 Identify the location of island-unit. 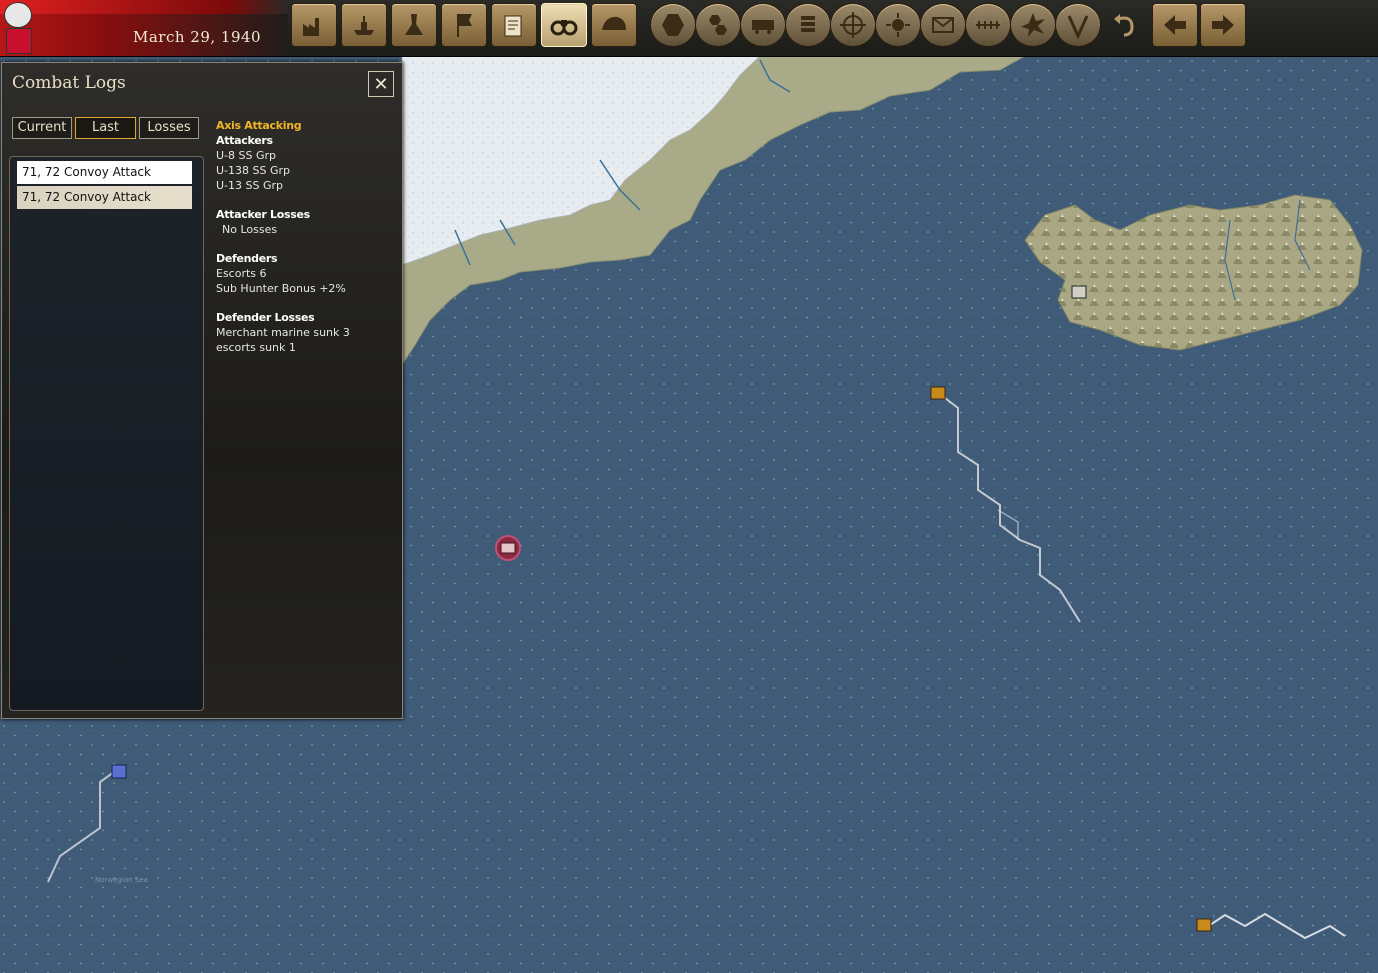
(1079, 292).